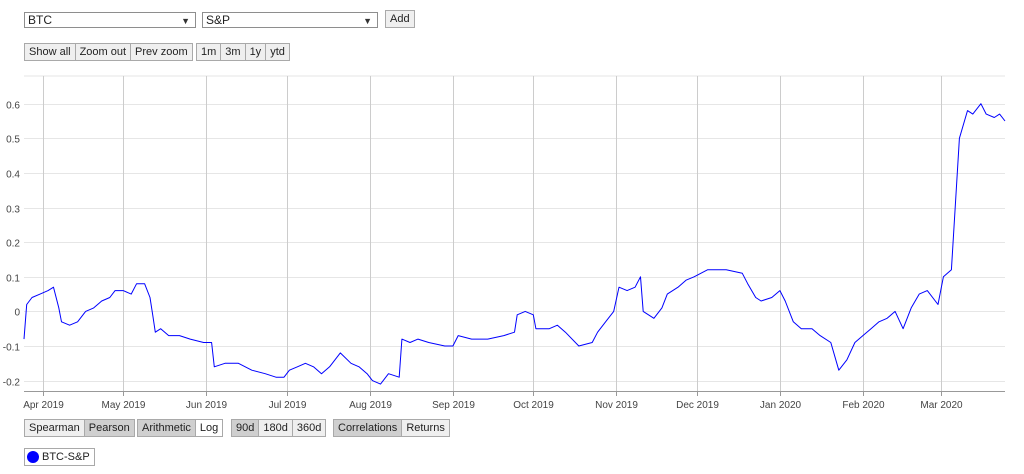 The image size is (1024, 474). I want to click on pearson-button: Pearson, so click(109, 428).